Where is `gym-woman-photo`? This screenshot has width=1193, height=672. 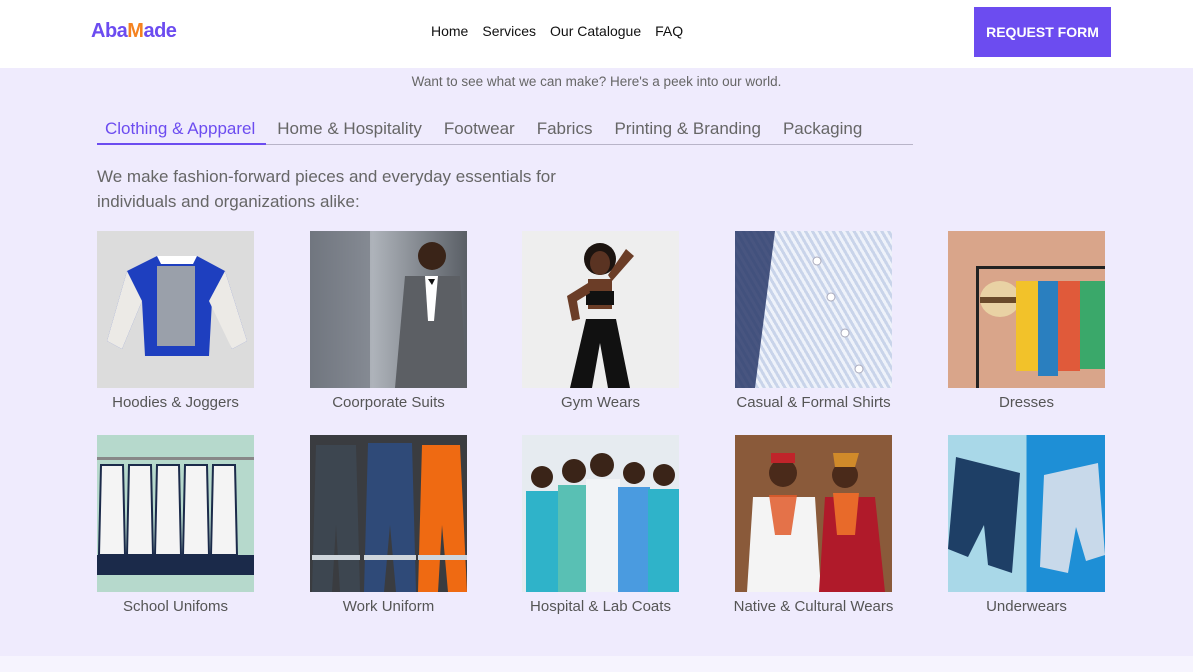
gym-woman-photo is located at coordinates (600, 309).